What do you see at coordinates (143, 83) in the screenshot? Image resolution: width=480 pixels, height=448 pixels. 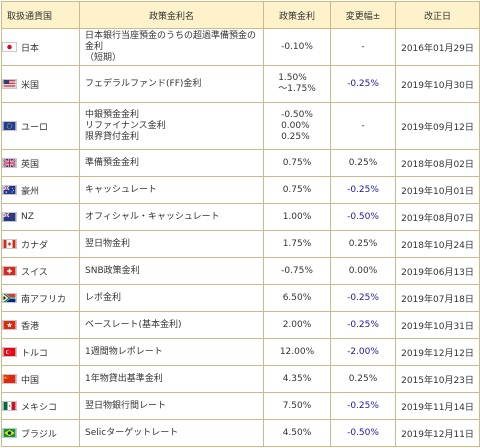 I see `policy-rate-name: フェデラルファンド(FF)金利` at bounding box center [143, 83].